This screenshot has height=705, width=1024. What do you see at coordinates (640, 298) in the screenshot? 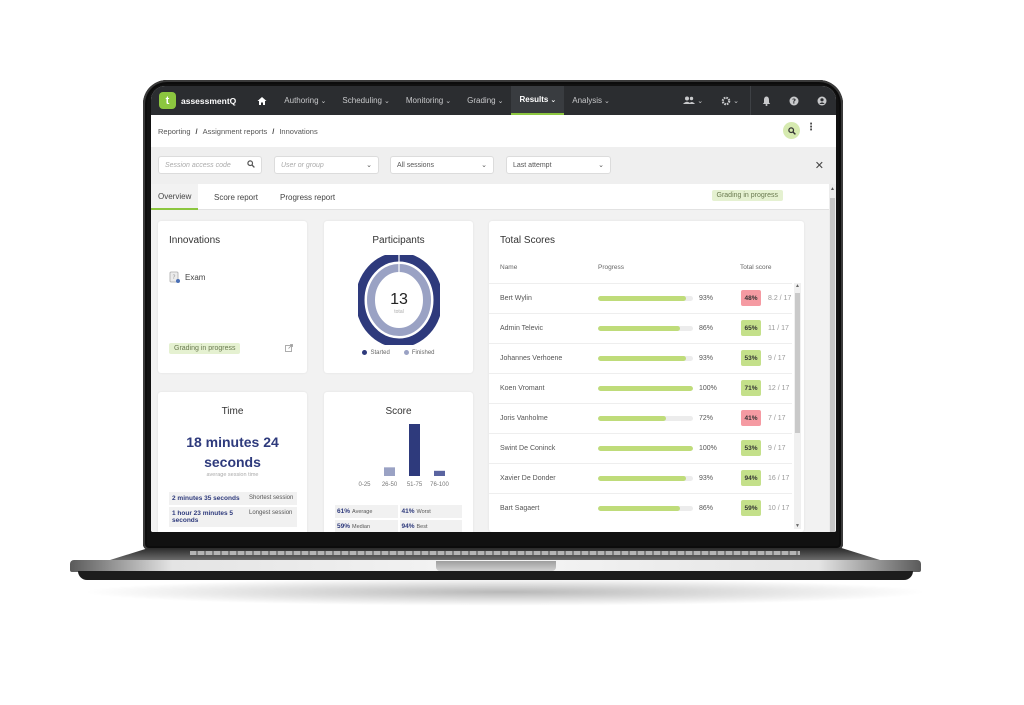
I see `table-row: Bert Wylin 93% 48% 8.2 / 17` at bounding box center [640, 298].